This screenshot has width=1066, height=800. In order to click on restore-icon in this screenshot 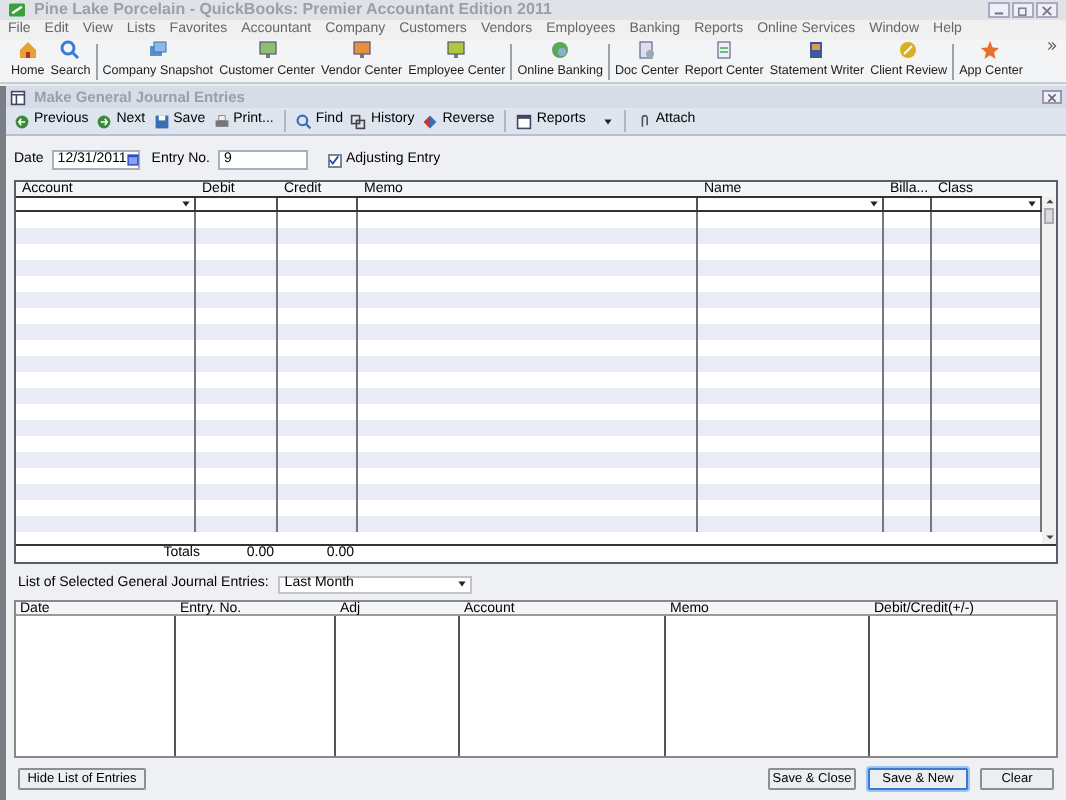, I will do `click(1023, 10)`.